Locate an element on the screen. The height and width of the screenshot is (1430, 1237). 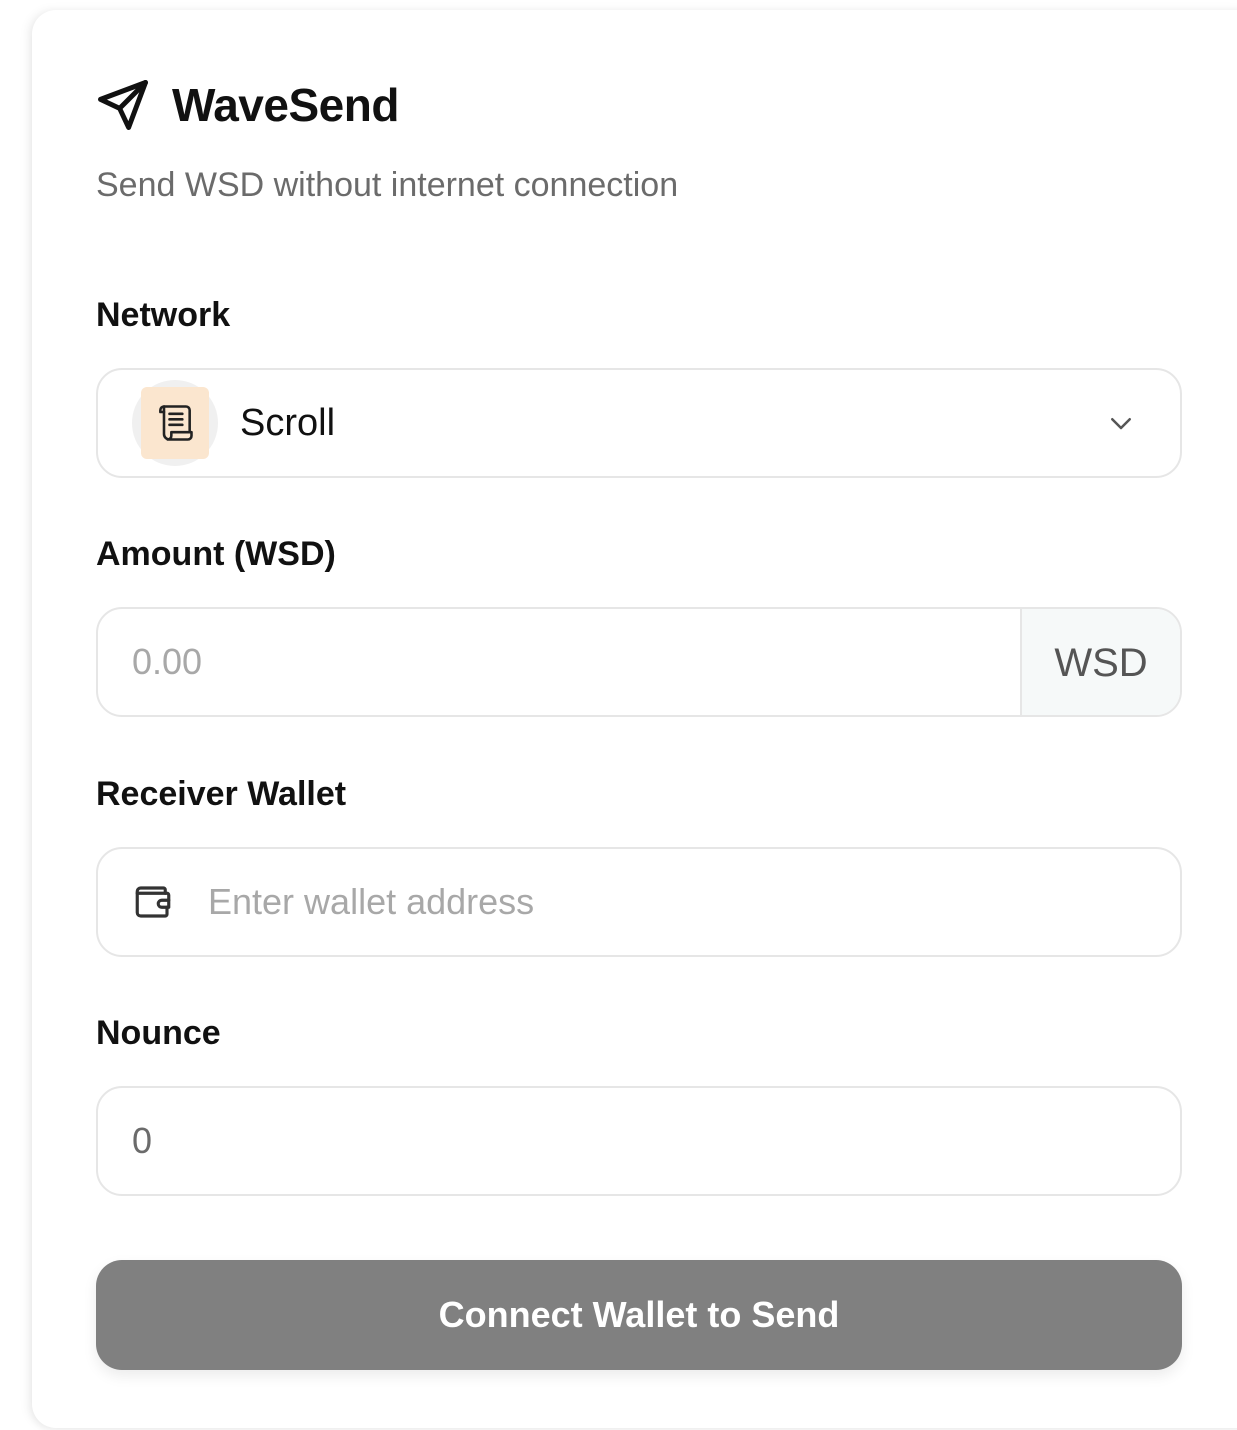
app-subtitle: Send WSD without internet connection is located at coordinates (387, 185).